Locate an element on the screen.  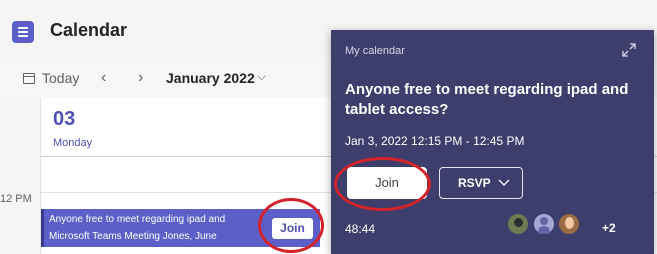
previous-icon: ‹ is located at coordinates (103, 78).